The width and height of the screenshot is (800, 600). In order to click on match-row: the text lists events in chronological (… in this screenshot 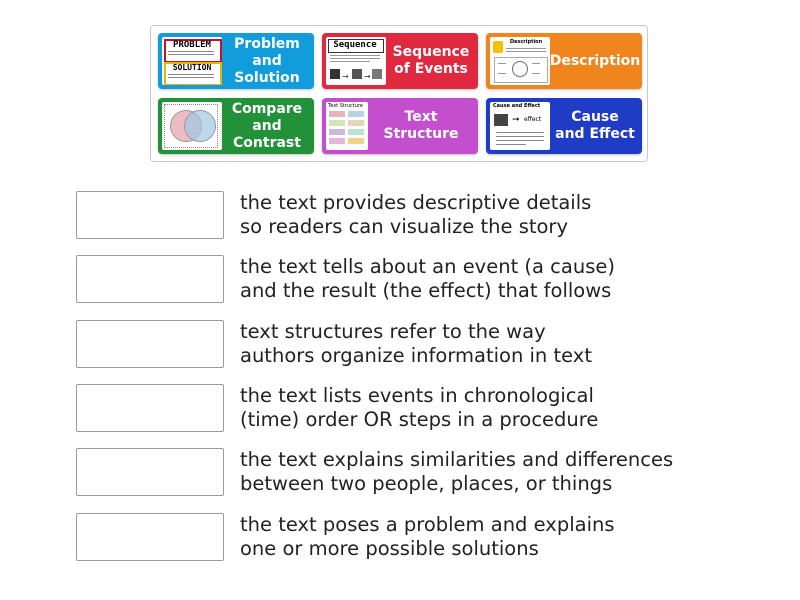, I will do `click(396, 409)`.